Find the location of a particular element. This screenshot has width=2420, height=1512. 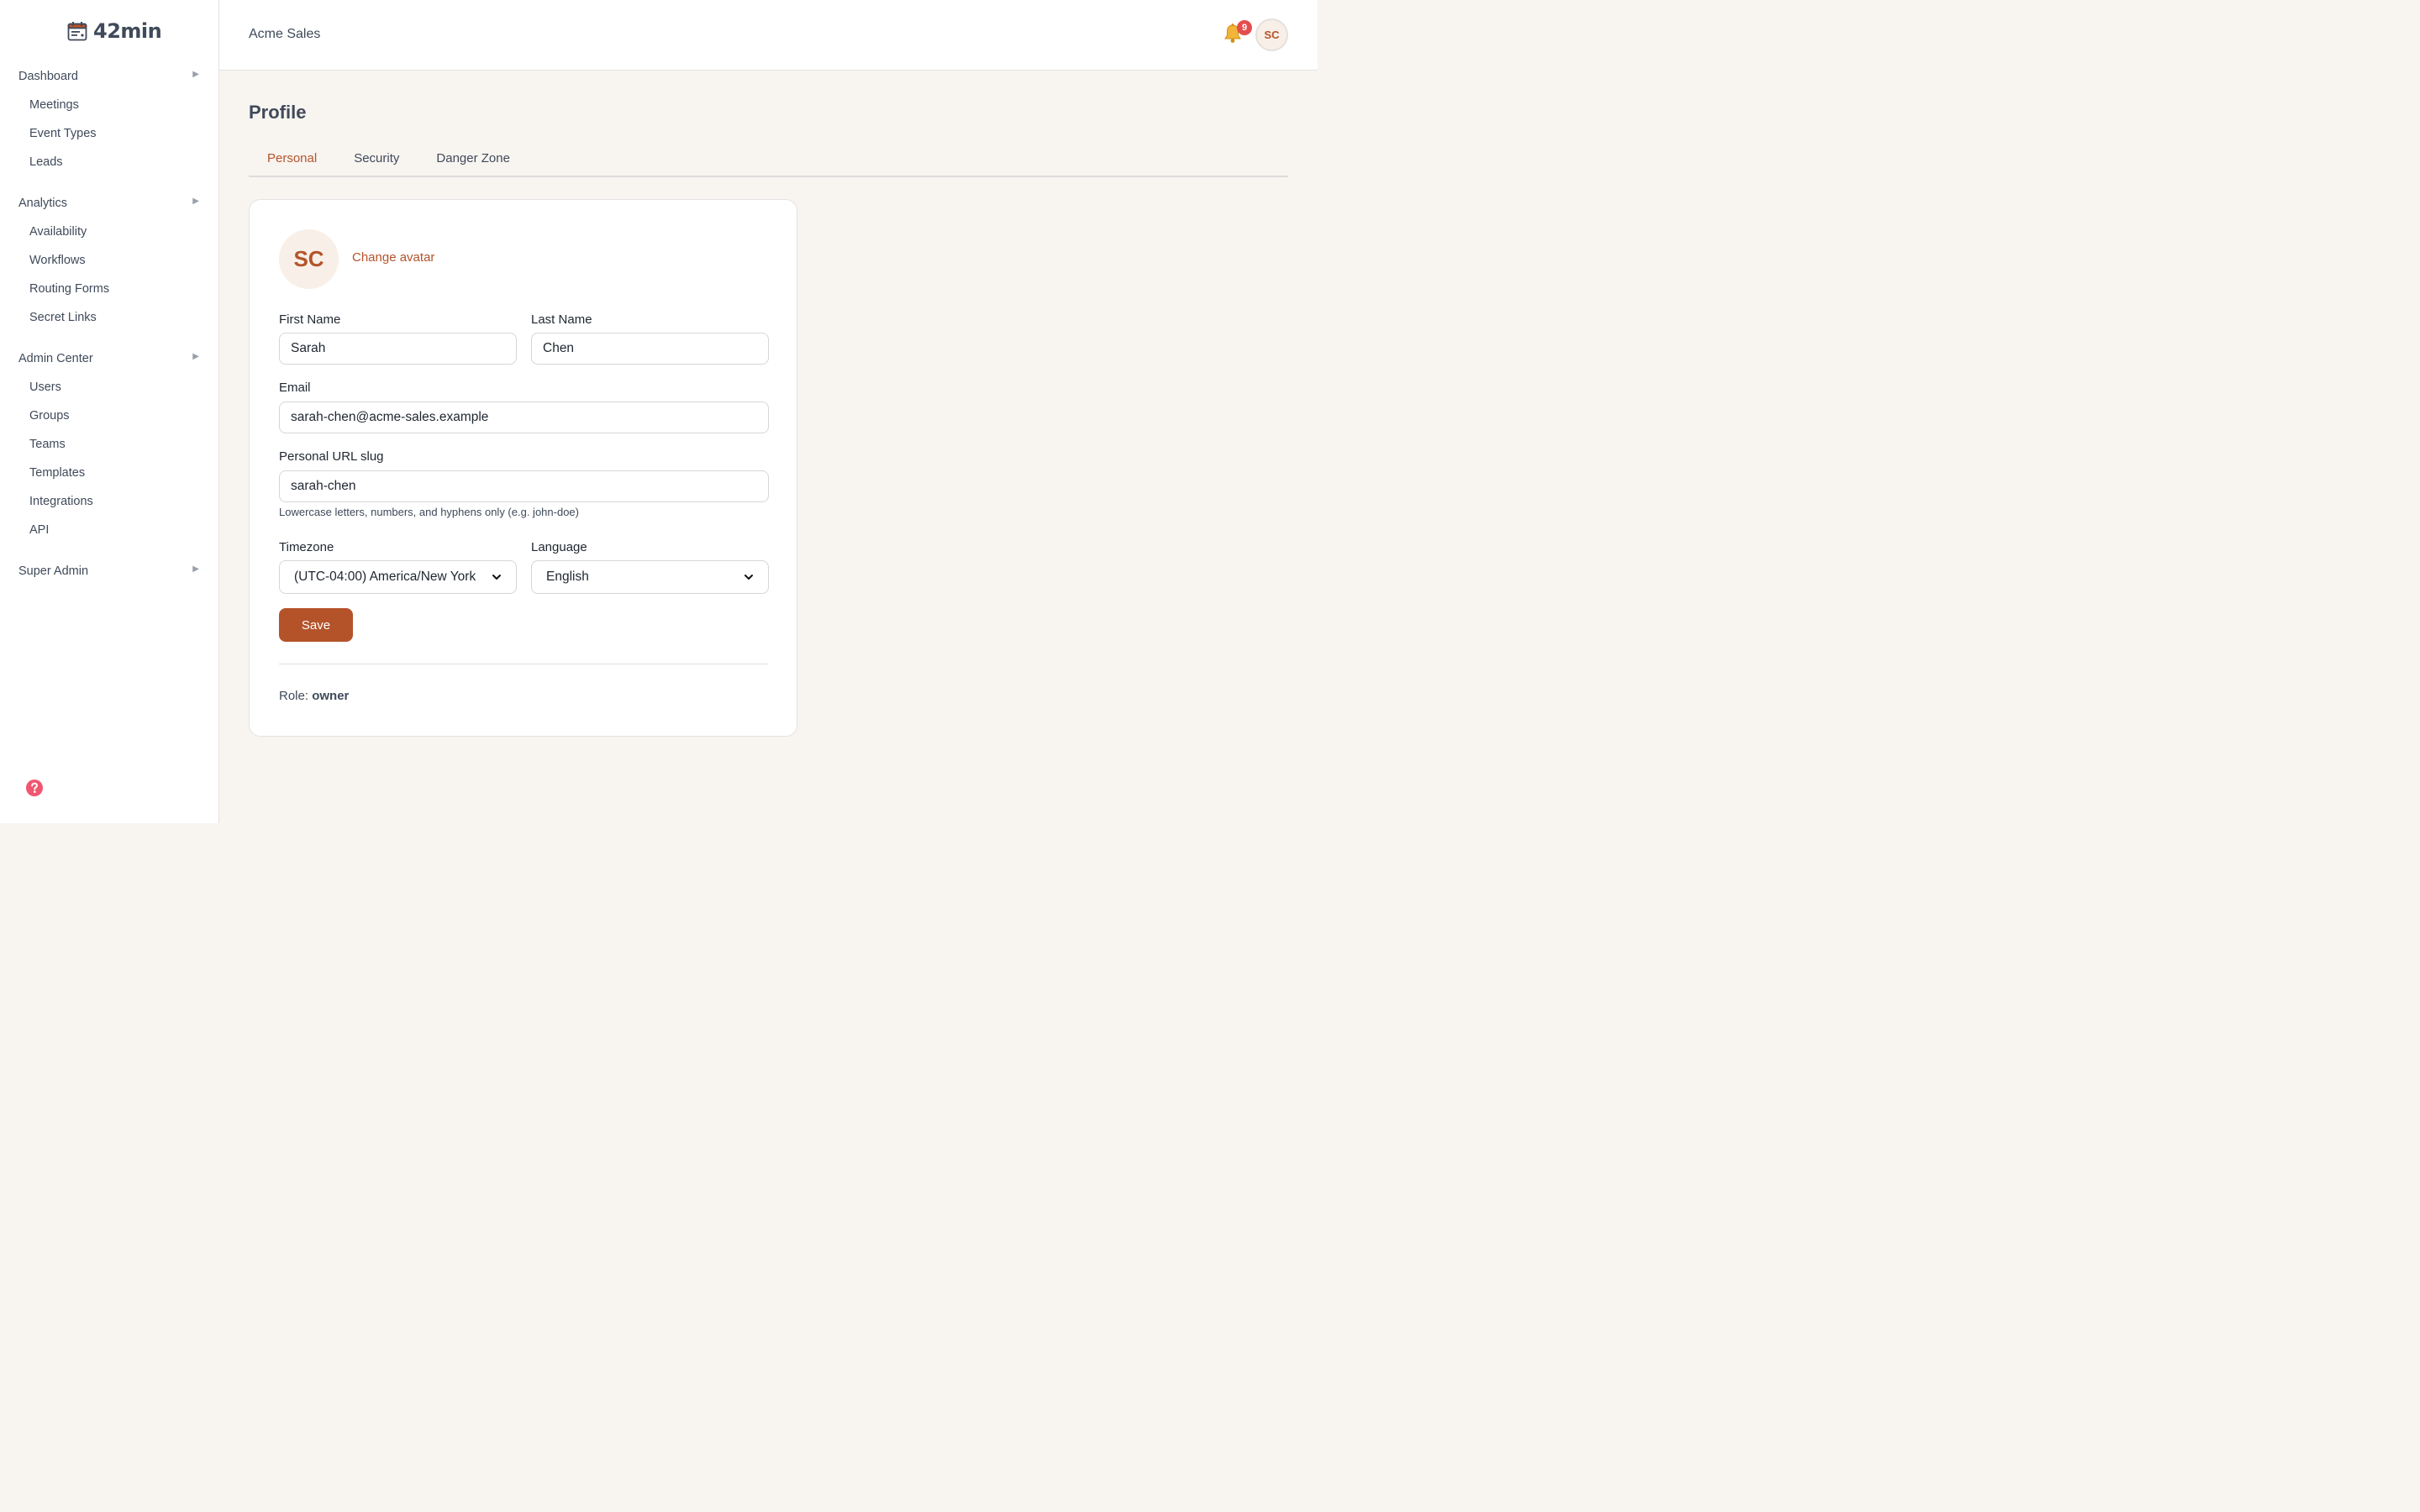

tab-danger-zone: Danger Zone is located at coordinates (473, 160).